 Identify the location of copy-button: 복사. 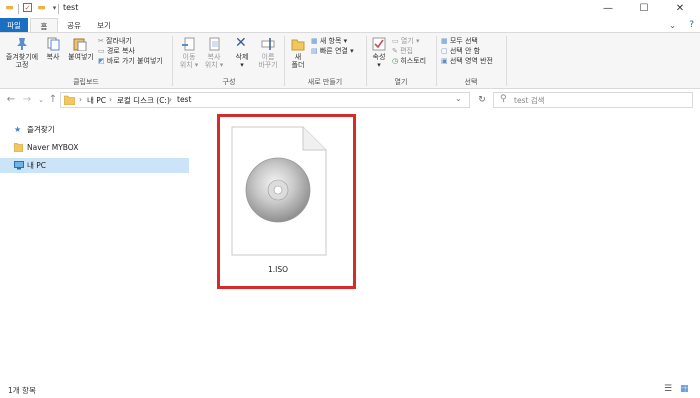
(53, 56).